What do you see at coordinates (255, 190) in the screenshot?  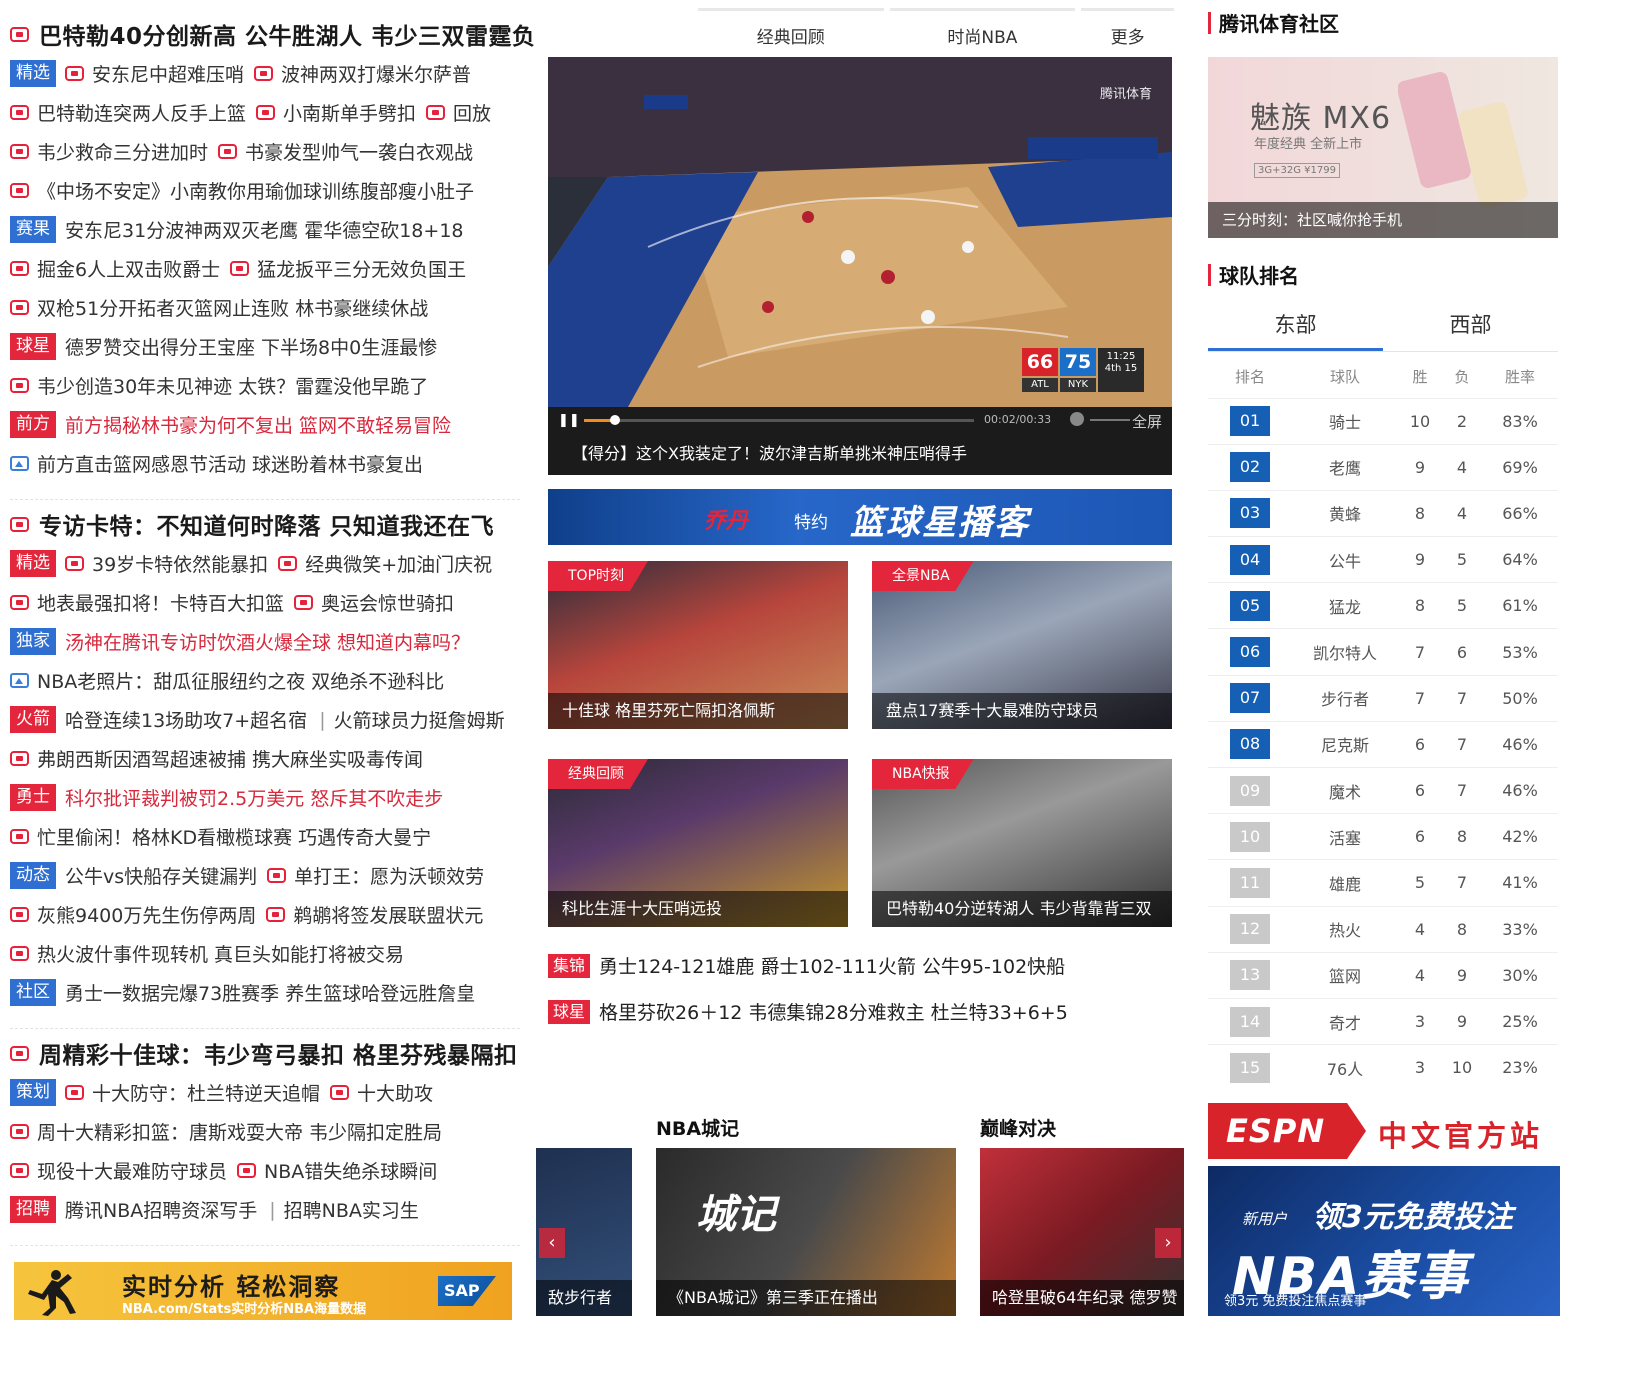 I see `news-text: 《中场不安定》小南教你用瑜伽球训练腹部瘦小肚子` at bounding box center [255, 190].